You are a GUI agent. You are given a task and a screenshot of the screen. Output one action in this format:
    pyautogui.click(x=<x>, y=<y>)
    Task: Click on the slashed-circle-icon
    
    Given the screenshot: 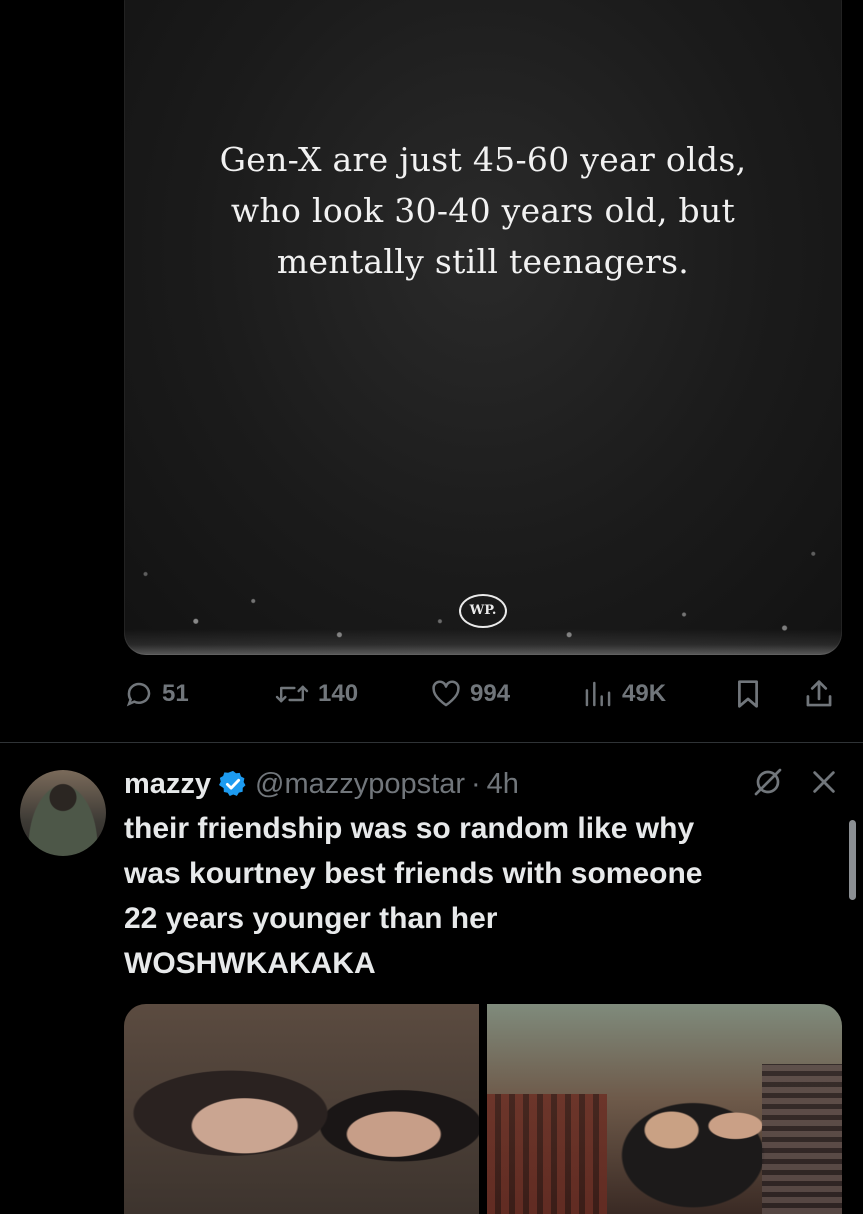 What is the action you would take?
    pyautogui.click(x=768, y=784)
    